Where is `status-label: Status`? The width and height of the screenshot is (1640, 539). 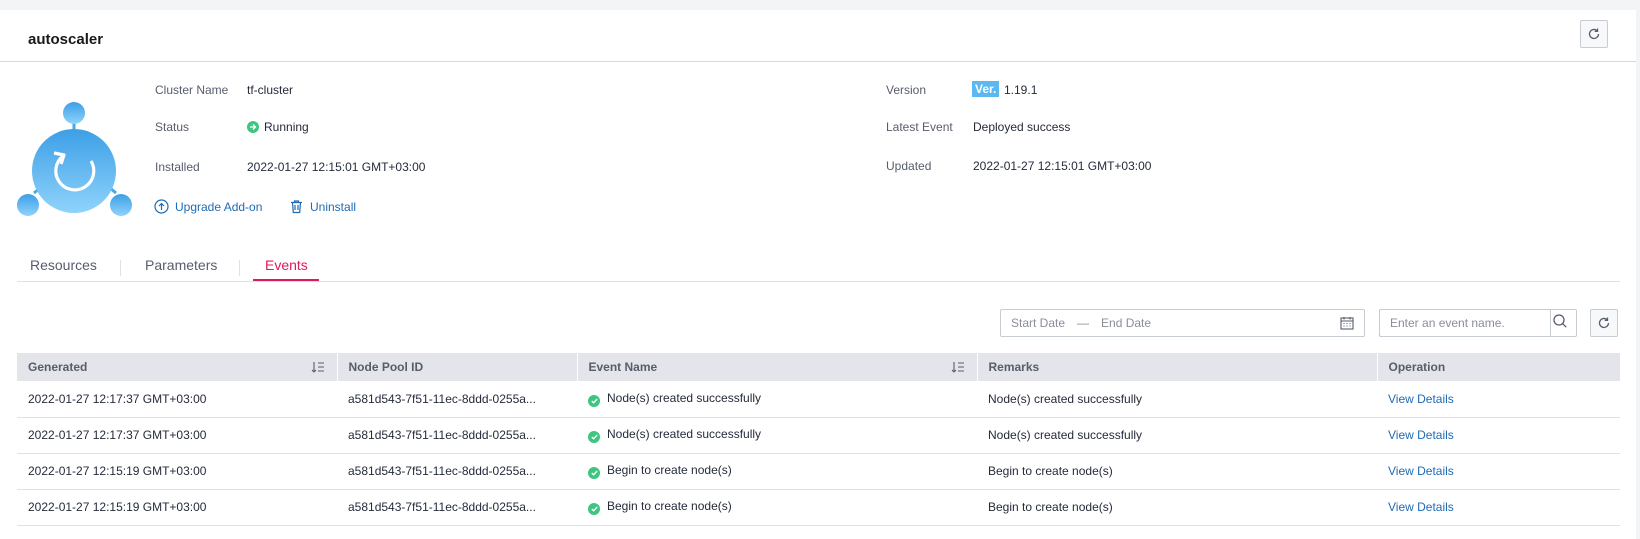
status-label: Status is located at coordinates (172, 127).